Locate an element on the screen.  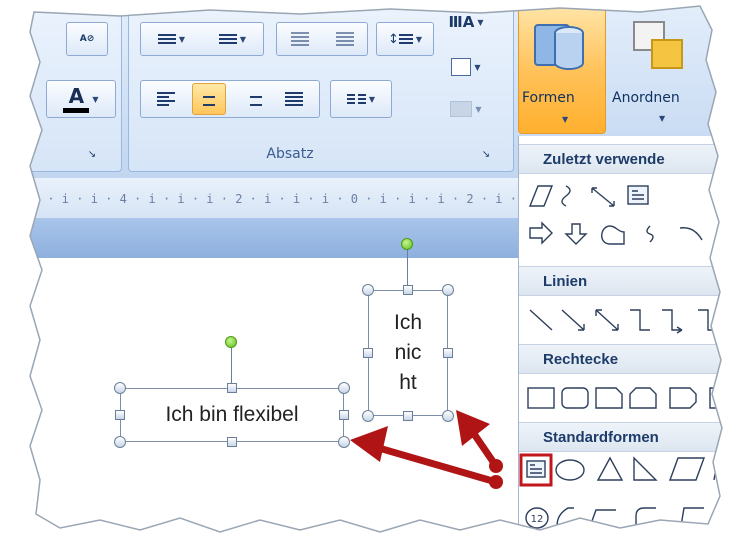
arrow-to-vertical-box is located at coordinates (479, 441).